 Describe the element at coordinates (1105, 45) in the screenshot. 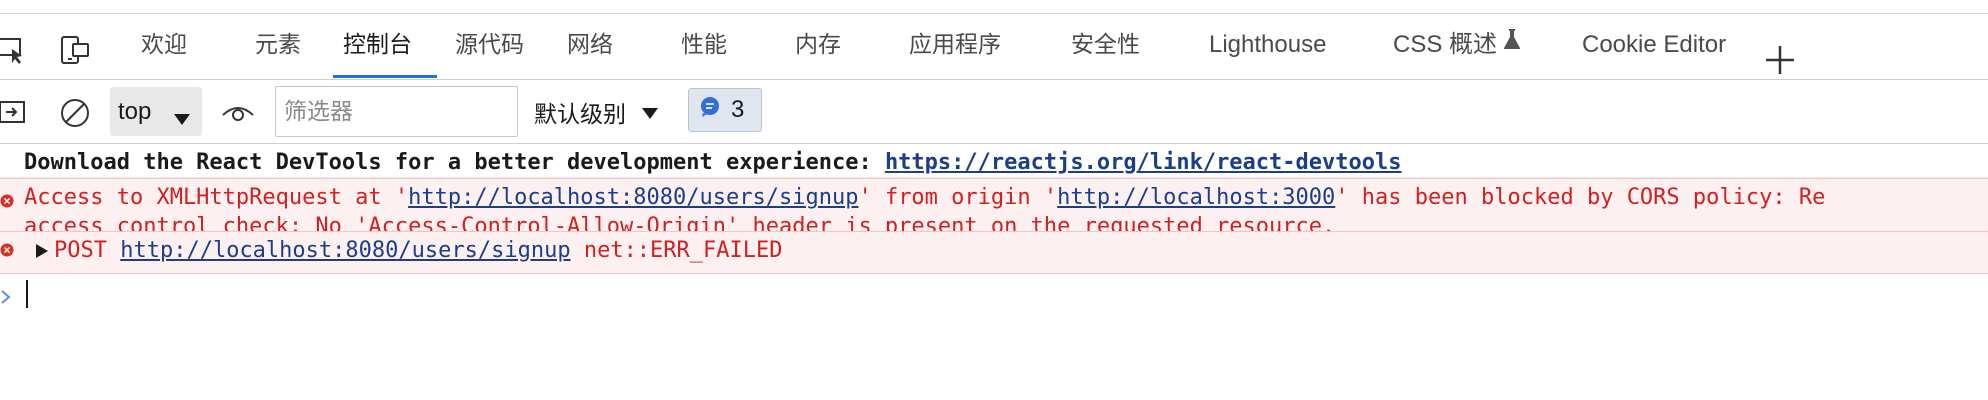

I see `tab-security: 安全性` at that location.